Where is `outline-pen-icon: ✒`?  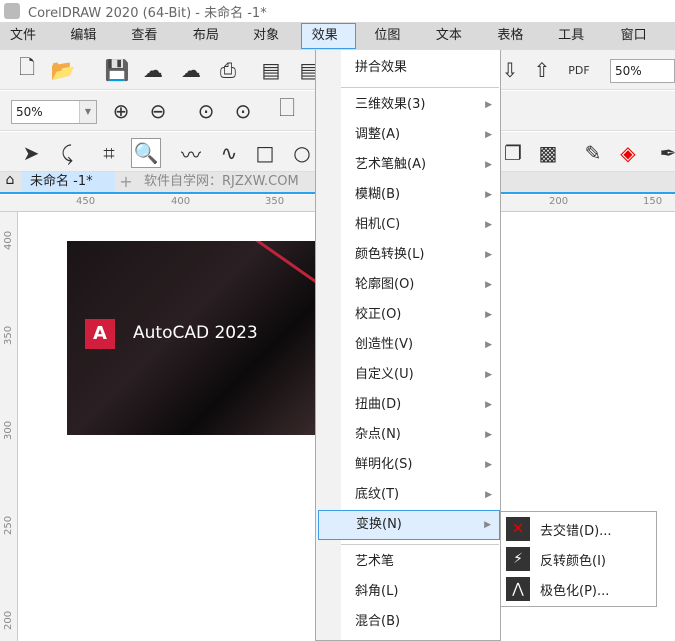 outline-pen-icon: ✒ is located at coordinates (665, 153).